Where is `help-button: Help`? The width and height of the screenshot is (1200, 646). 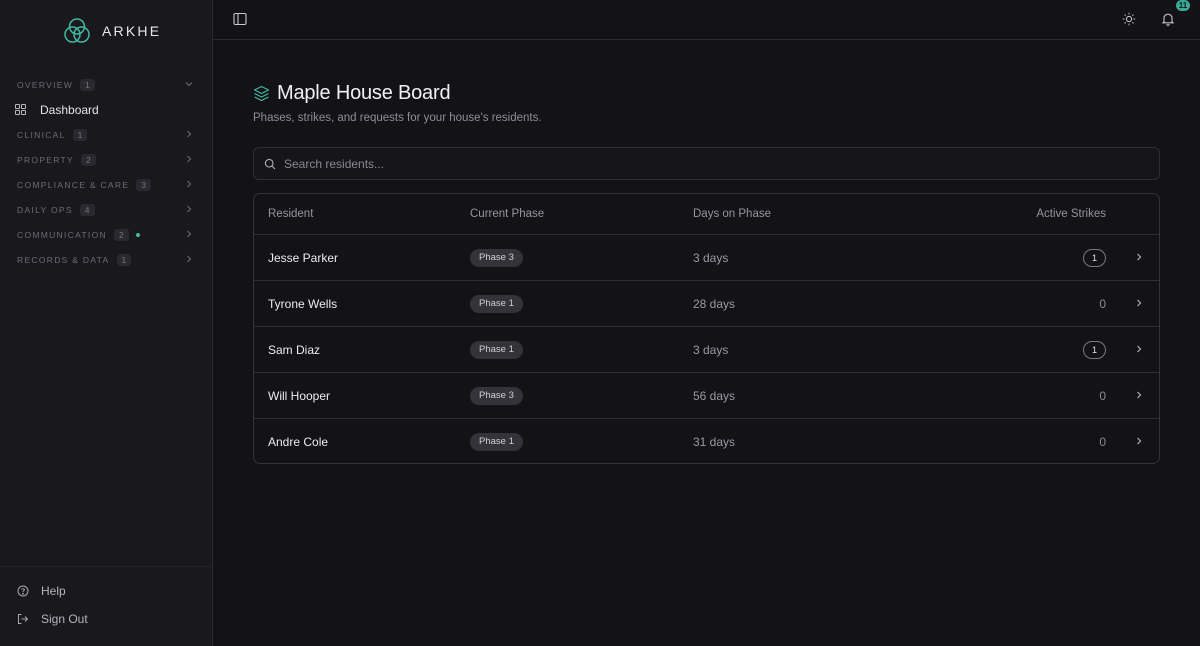 help-button: Help is located at coordinates (41, 591).